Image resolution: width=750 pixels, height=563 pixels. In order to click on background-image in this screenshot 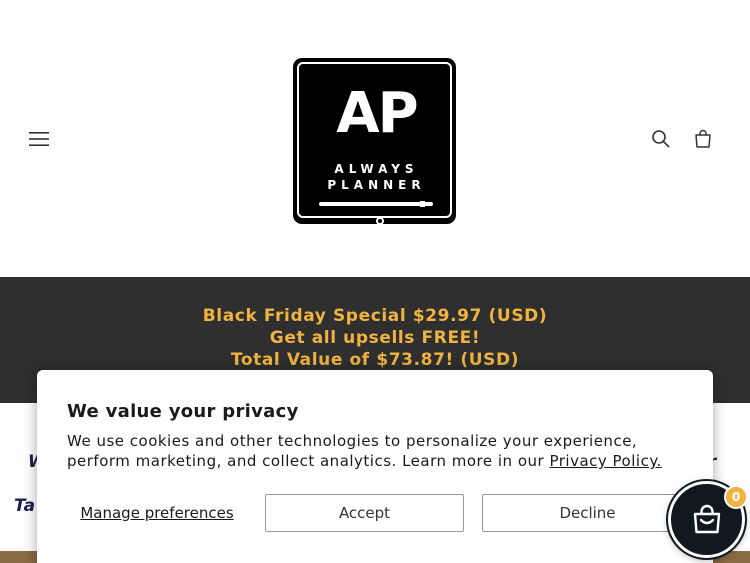, I will do `click(20, 557)`.